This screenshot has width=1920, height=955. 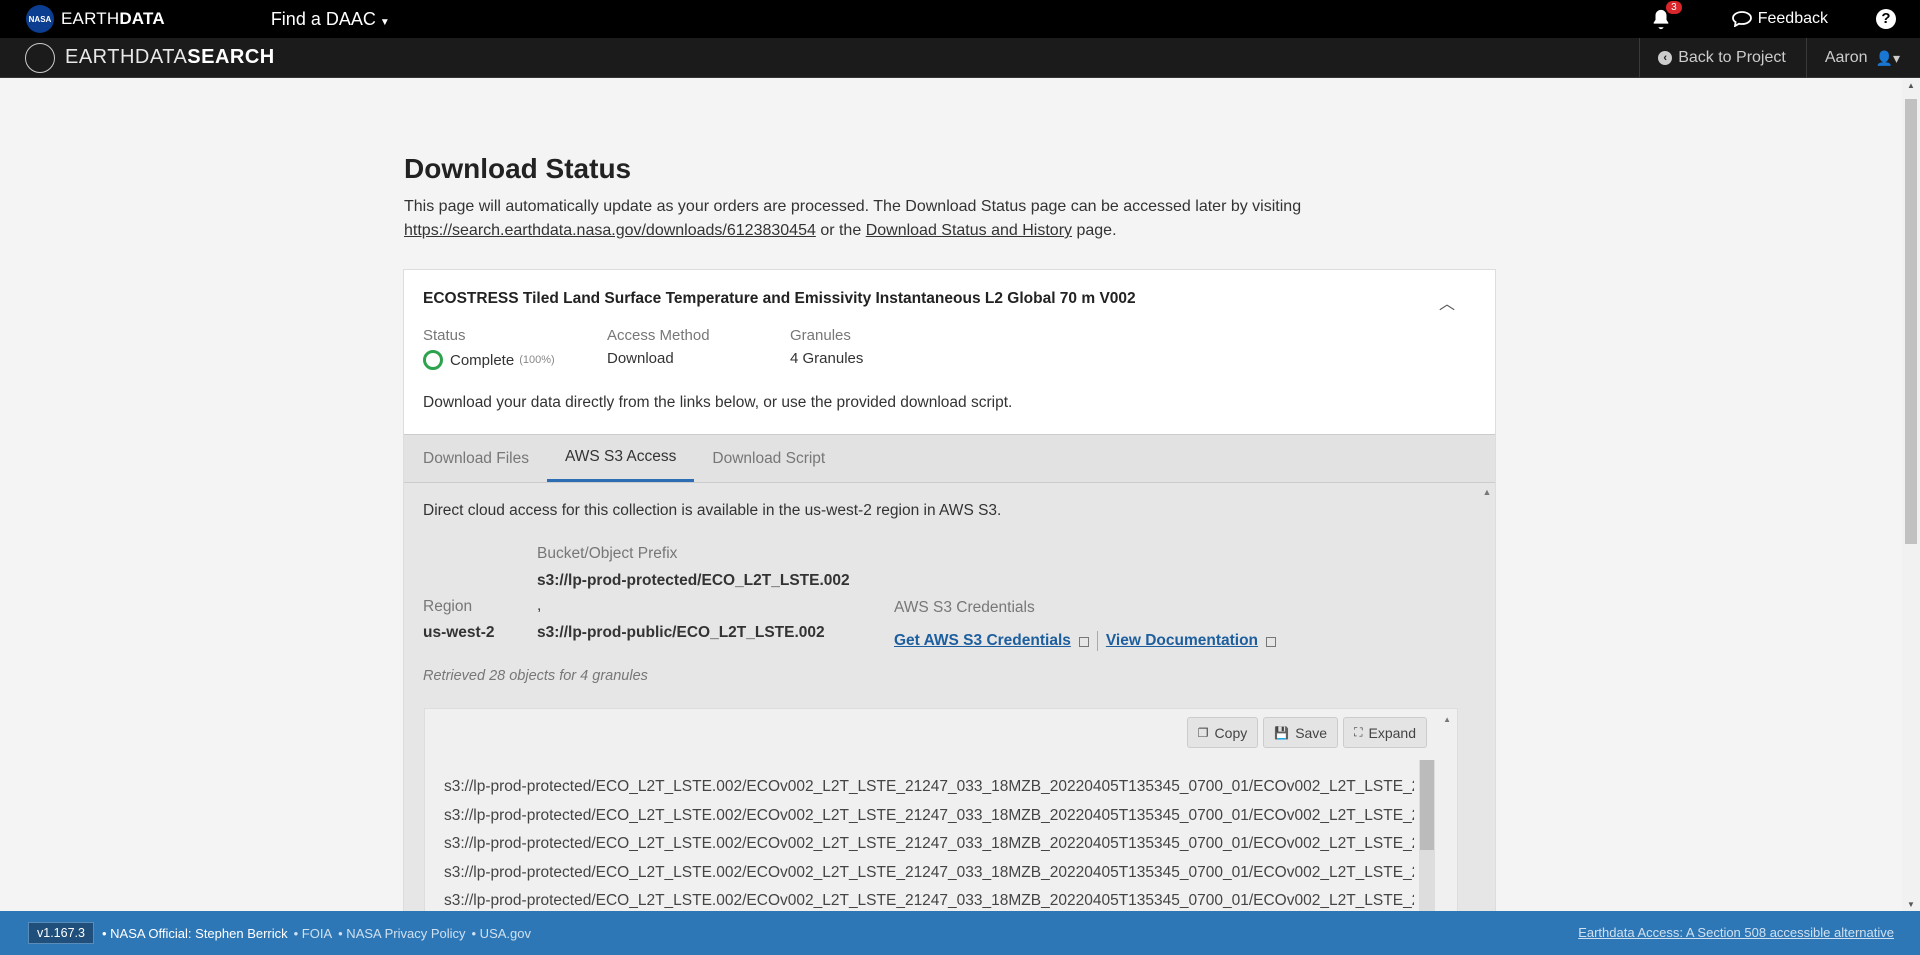 I want to click on link-divider, so click(x=1097, y=641).